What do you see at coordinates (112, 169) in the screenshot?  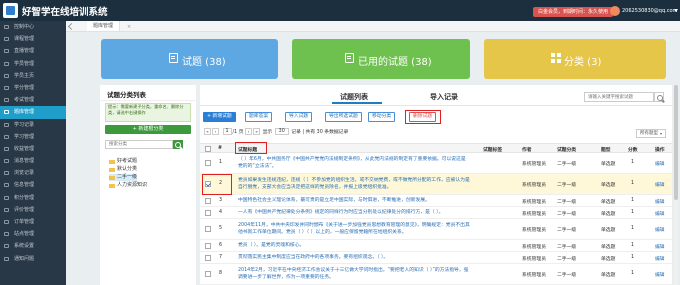 I see `folder-icon` at bounding box center [112, 169].